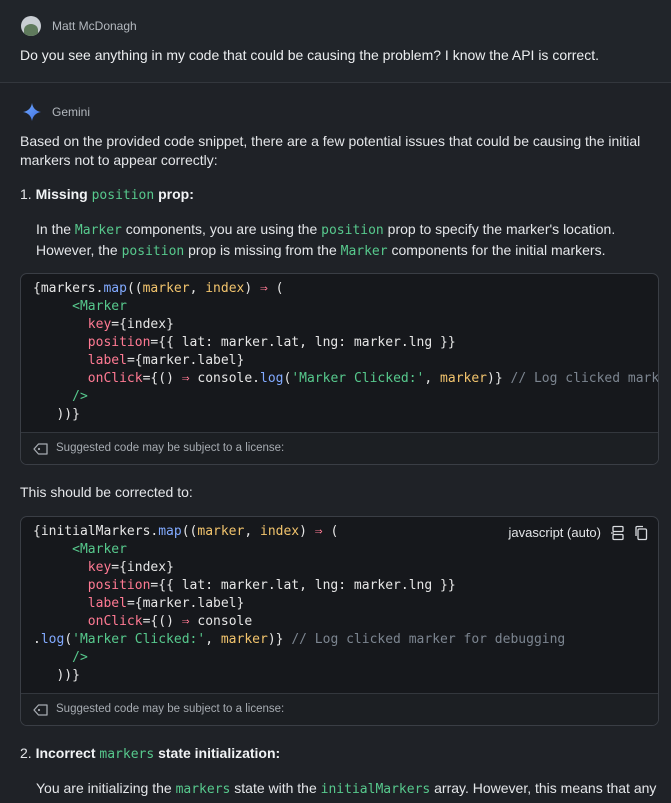 This screenshot has height=803, width=671. What do you see at coordinates (554, 532) in the screenshot?
I see `language-label: javascript (auto)` at bounding box center [554, 532].